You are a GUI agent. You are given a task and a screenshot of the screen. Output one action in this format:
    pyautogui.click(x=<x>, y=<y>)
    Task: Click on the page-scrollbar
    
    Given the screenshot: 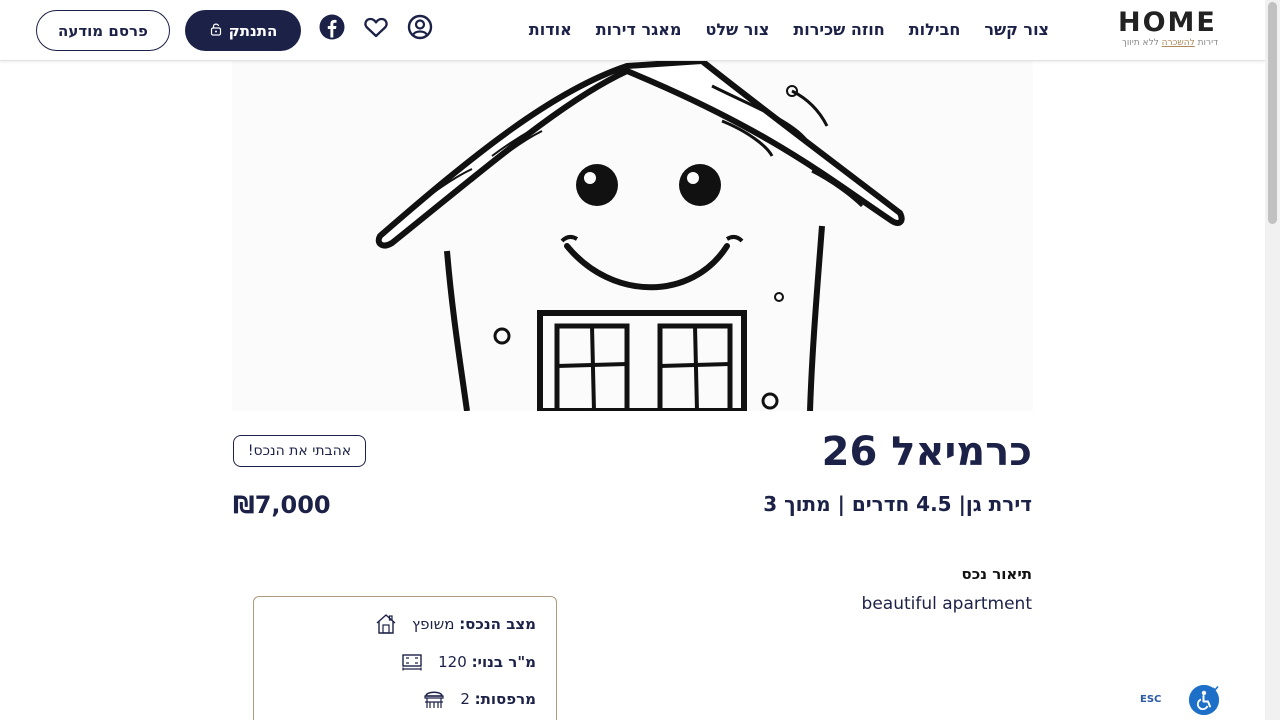 What is the action you would take?
    pyautogui.click(x=1272, y=360)
    